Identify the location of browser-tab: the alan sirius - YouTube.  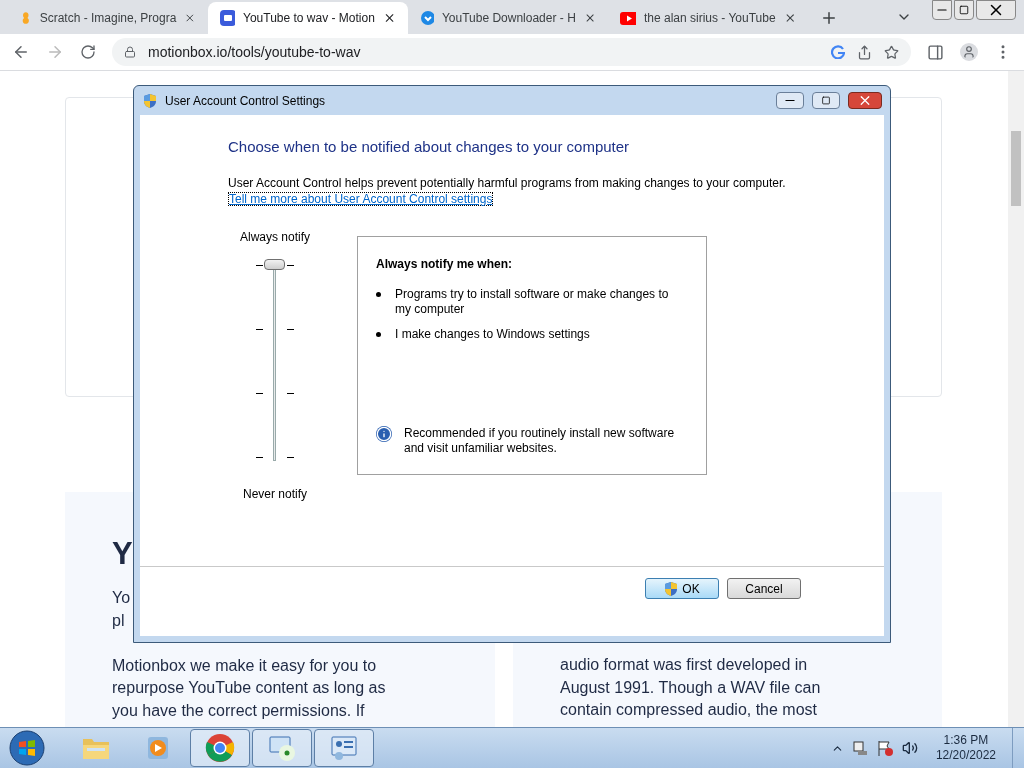
(708, 18).